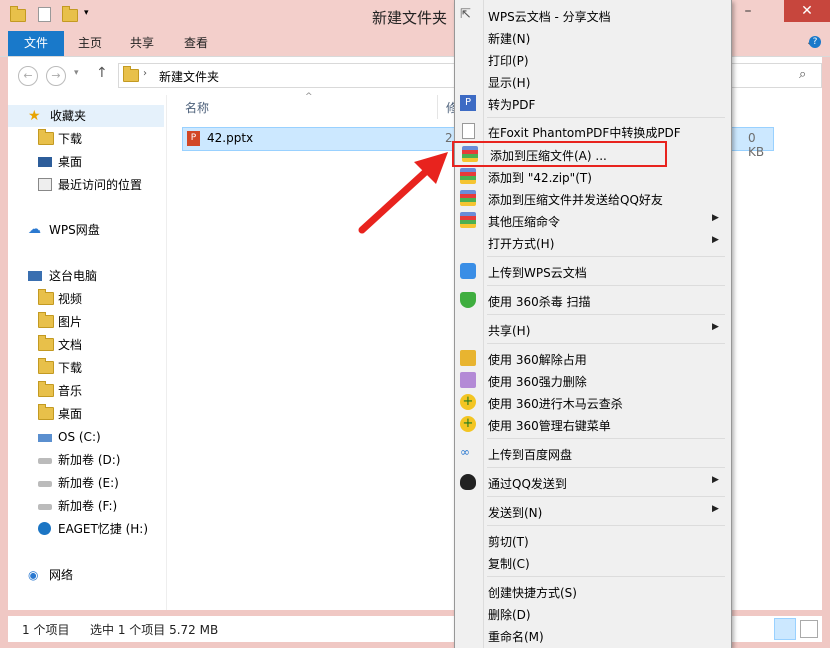  What do you see at coordinates (555, 404) in the screenshot?
I see `menu-label: 使用 360进行木马云查杀` at bounding box center [555, 404].